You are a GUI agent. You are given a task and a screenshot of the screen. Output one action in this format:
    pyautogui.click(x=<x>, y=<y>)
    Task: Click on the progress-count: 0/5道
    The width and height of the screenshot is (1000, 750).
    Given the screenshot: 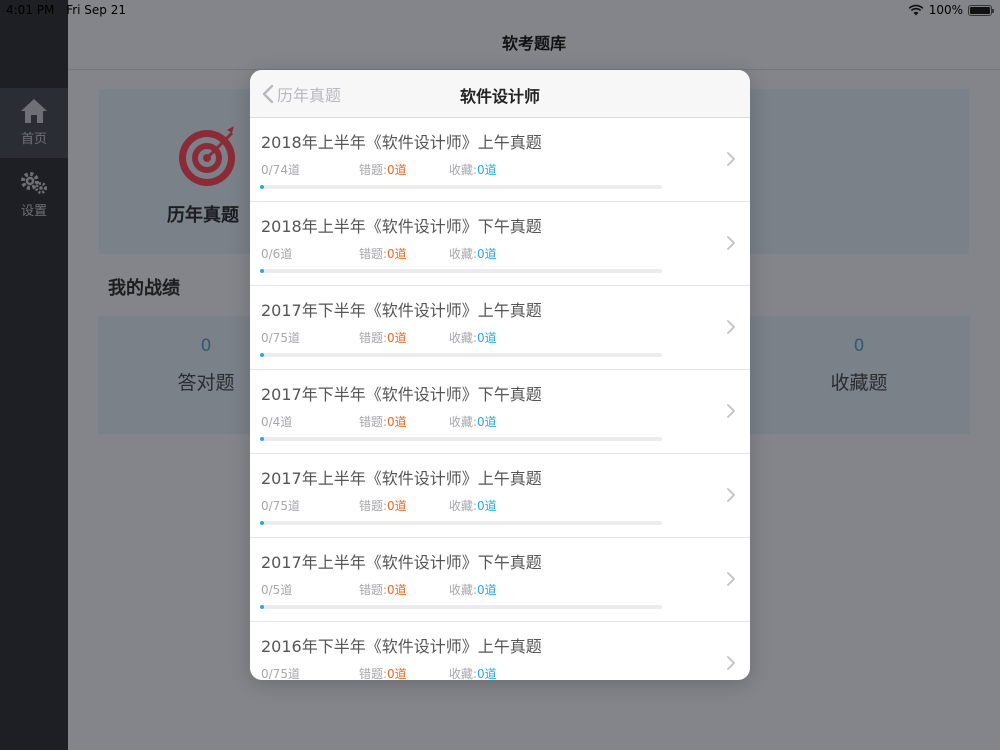 What is the action you would take?
    pyautogui.click(x=277, y=590)
    